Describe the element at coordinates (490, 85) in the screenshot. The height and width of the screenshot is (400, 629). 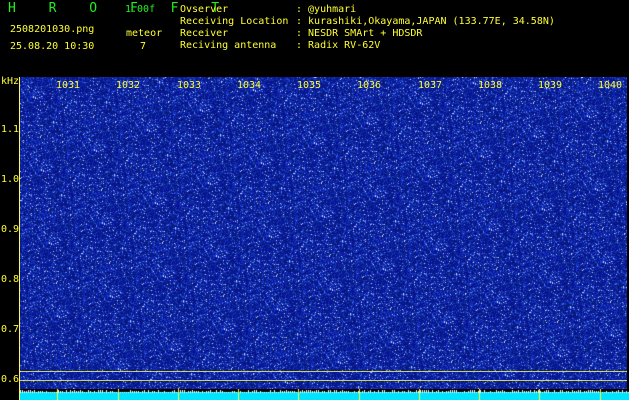
I see `freq-tick-label: 1038` at that location.